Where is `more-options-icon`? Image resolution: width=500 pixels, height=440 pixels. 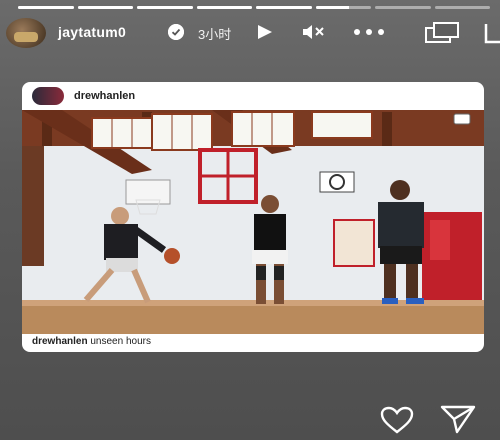
more-options-icon is located at coordinates (369, 32).